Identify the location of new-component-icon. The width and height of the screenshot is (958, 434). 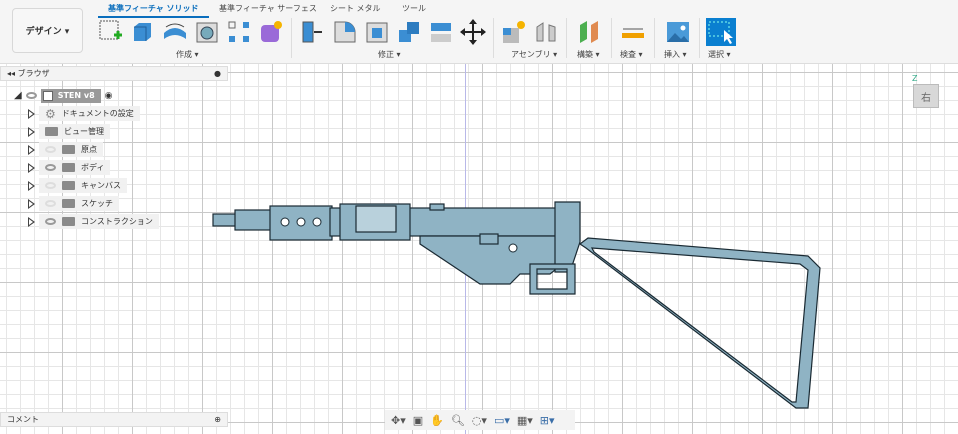
(514, 32).